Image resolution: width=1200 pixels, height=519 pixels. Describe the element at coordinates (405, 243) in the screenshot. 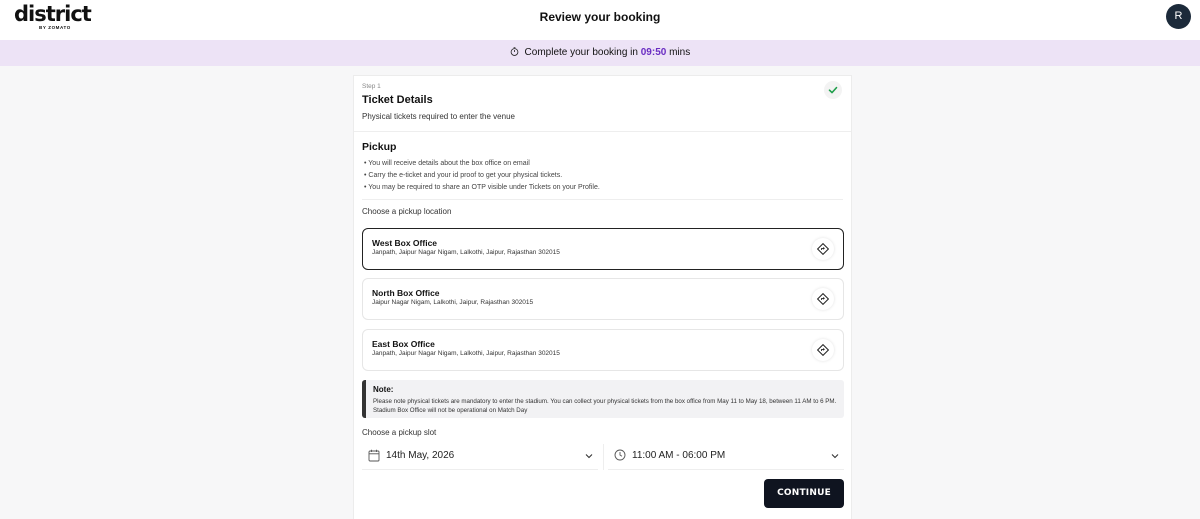

I see `office-name: West Box Office` at that location.